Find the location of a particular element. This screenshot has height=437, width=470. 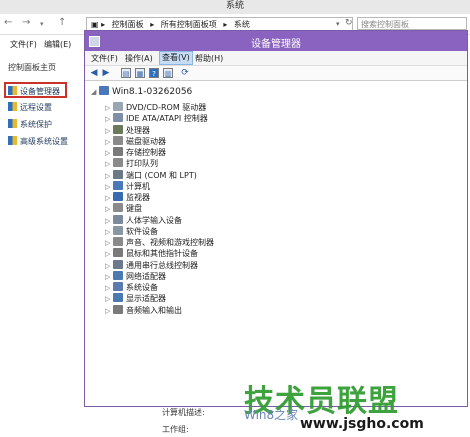

device-category-label: 人体学输入设备 is located at coordinates (154, 220).